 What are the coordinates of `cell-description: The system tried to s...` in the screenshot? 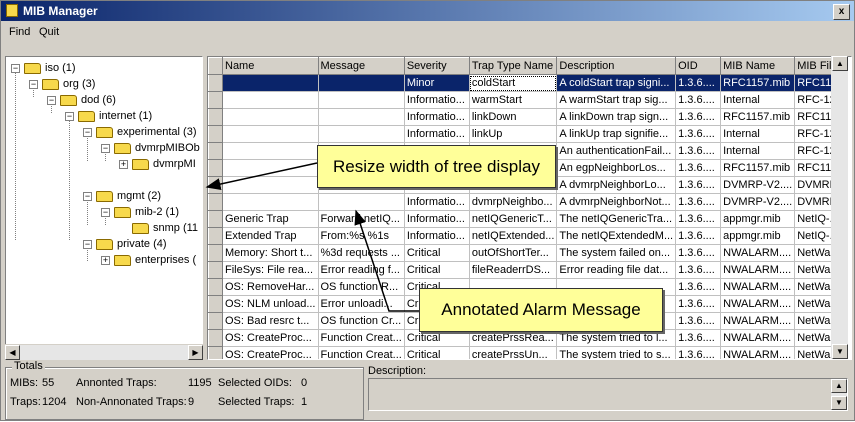 It's located at (616, 352).